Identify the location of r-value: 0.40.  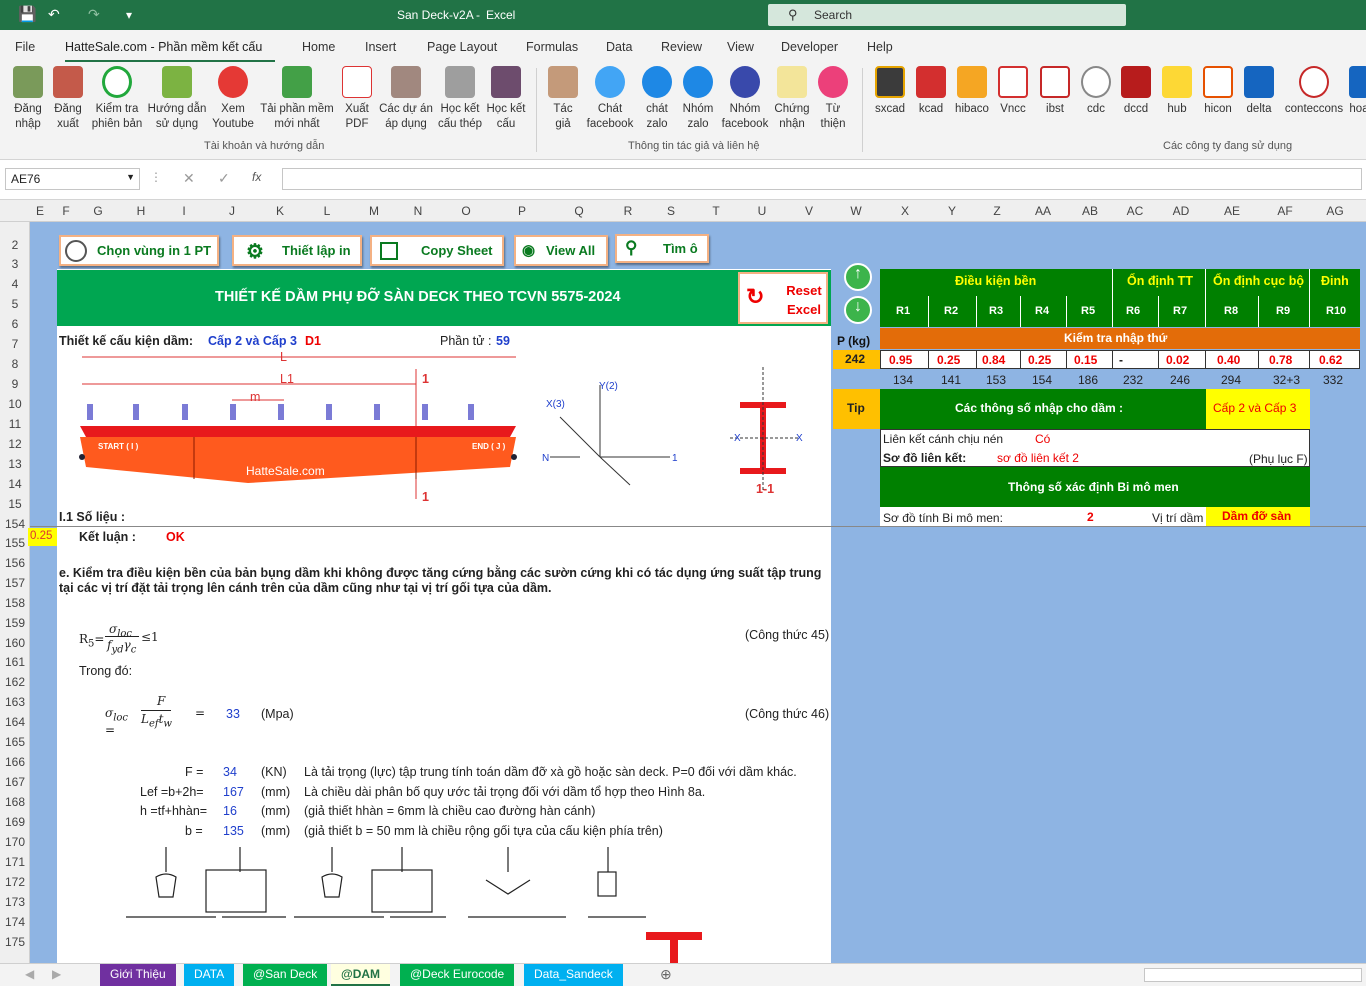
(1228, 360).